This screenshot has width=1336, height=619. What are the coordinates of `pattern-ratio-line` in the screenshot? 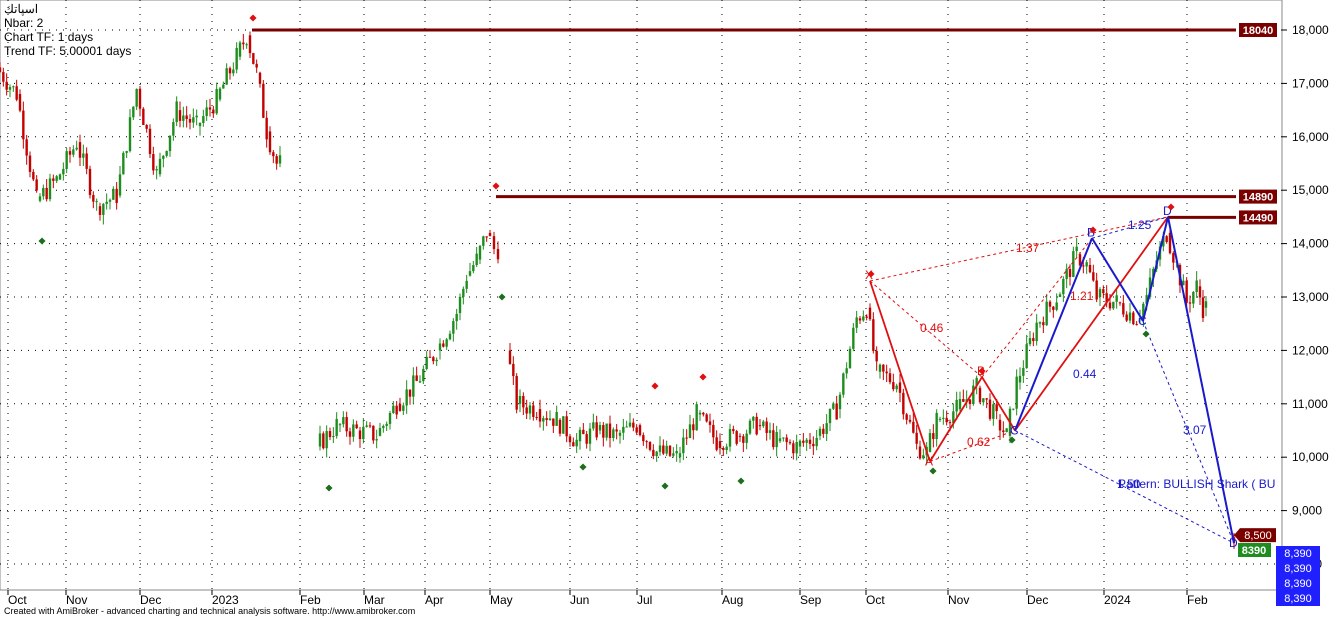 It's located at (1037, 307).